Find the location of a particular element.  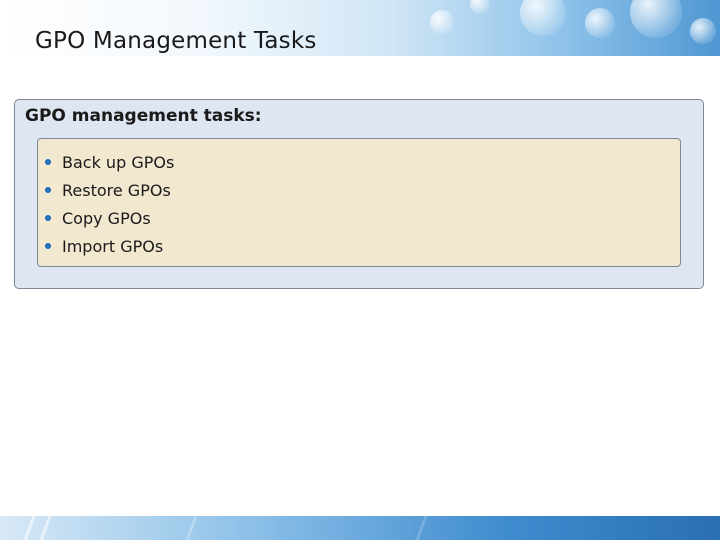

list-item: Copy GPOs is located at coordinates (109, 218).